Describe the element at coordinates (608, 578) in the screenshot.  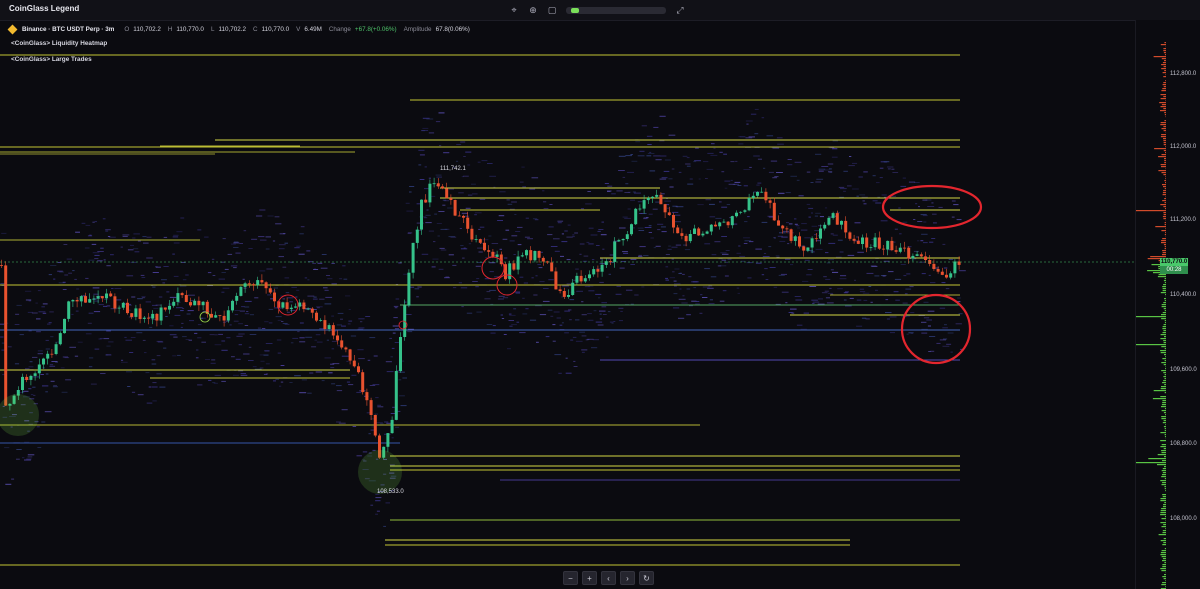
I see `scroll-left-button: ‹` at that location.